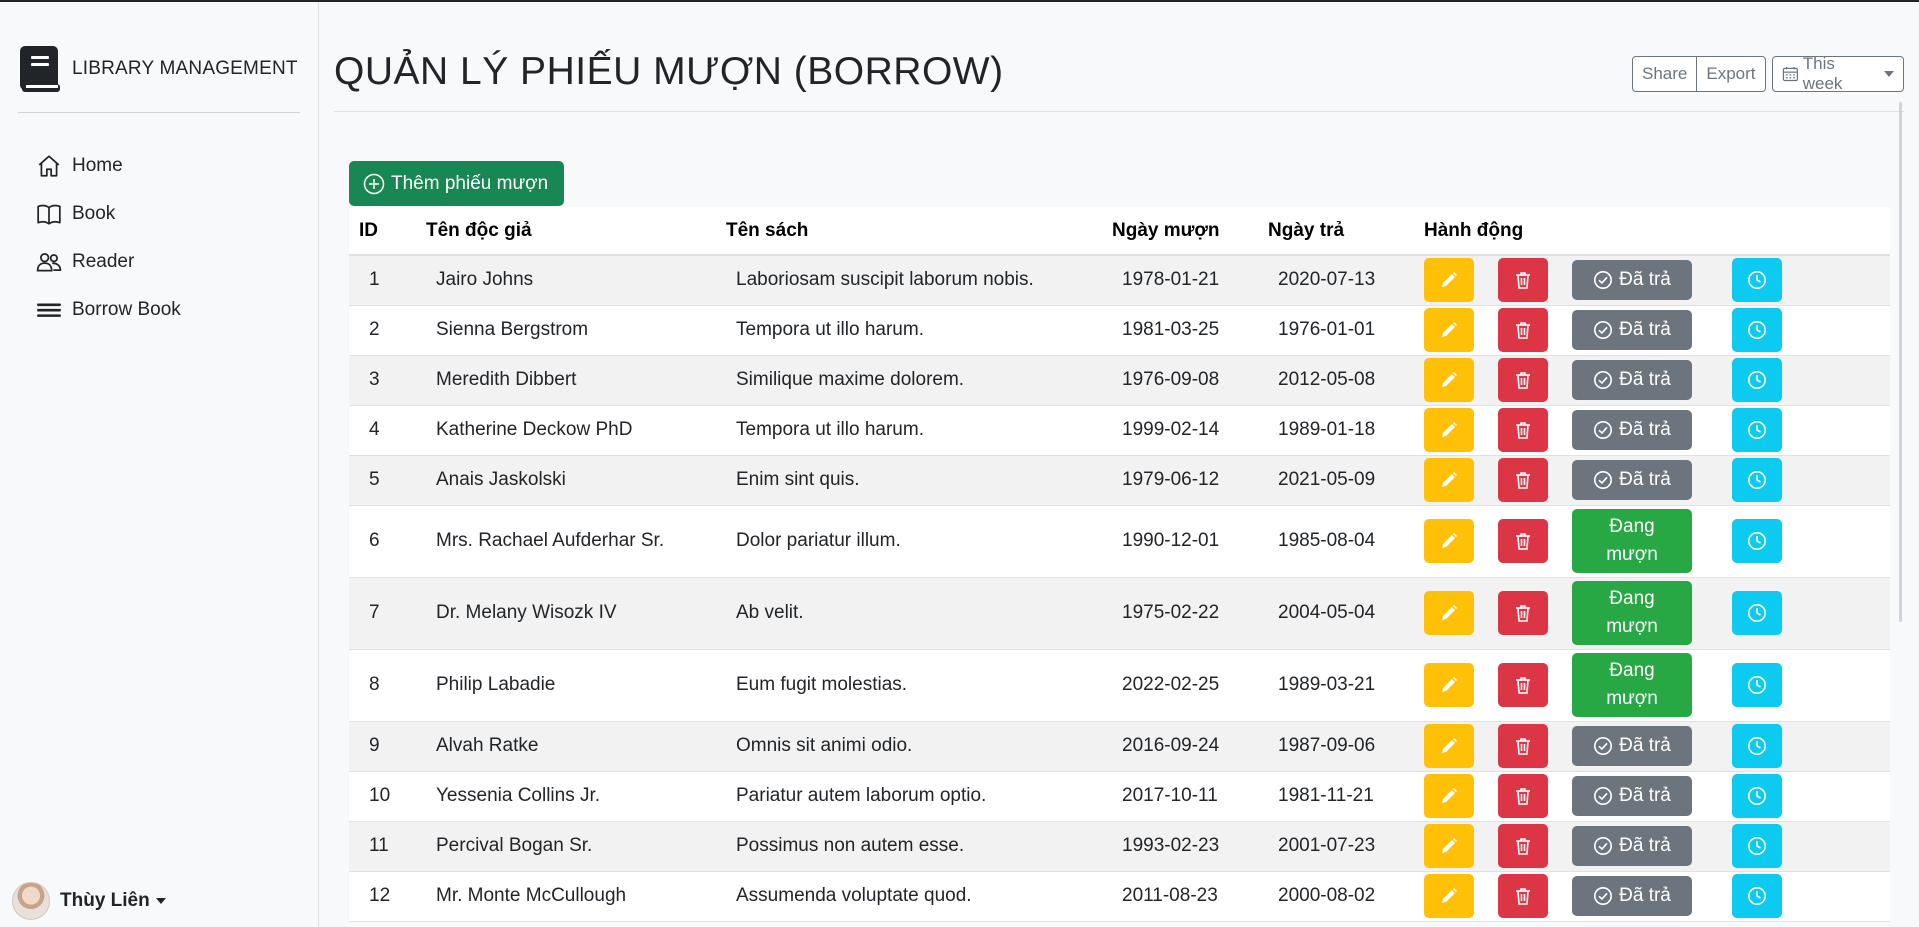 The height and width of the screenshot is (927, 1919). Describe the element at coordinates (108, 310) in the screenshot. I see `sidebar-item-borrow-book: Borrow Book` at that location.